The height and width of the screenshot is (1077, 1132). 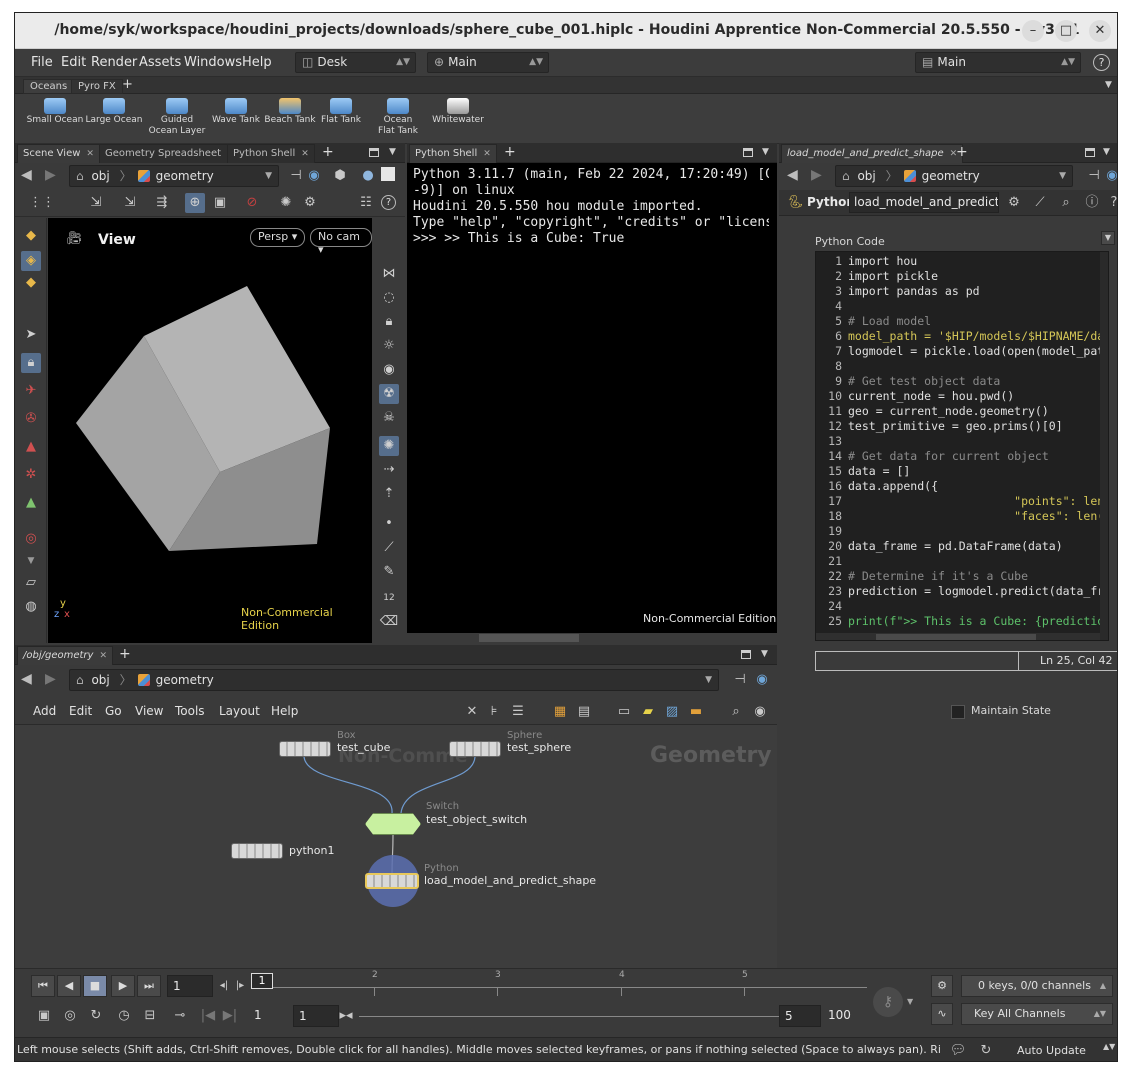 I want to click on magnet-tool-icon: ◎, so click(x=31, y=539).